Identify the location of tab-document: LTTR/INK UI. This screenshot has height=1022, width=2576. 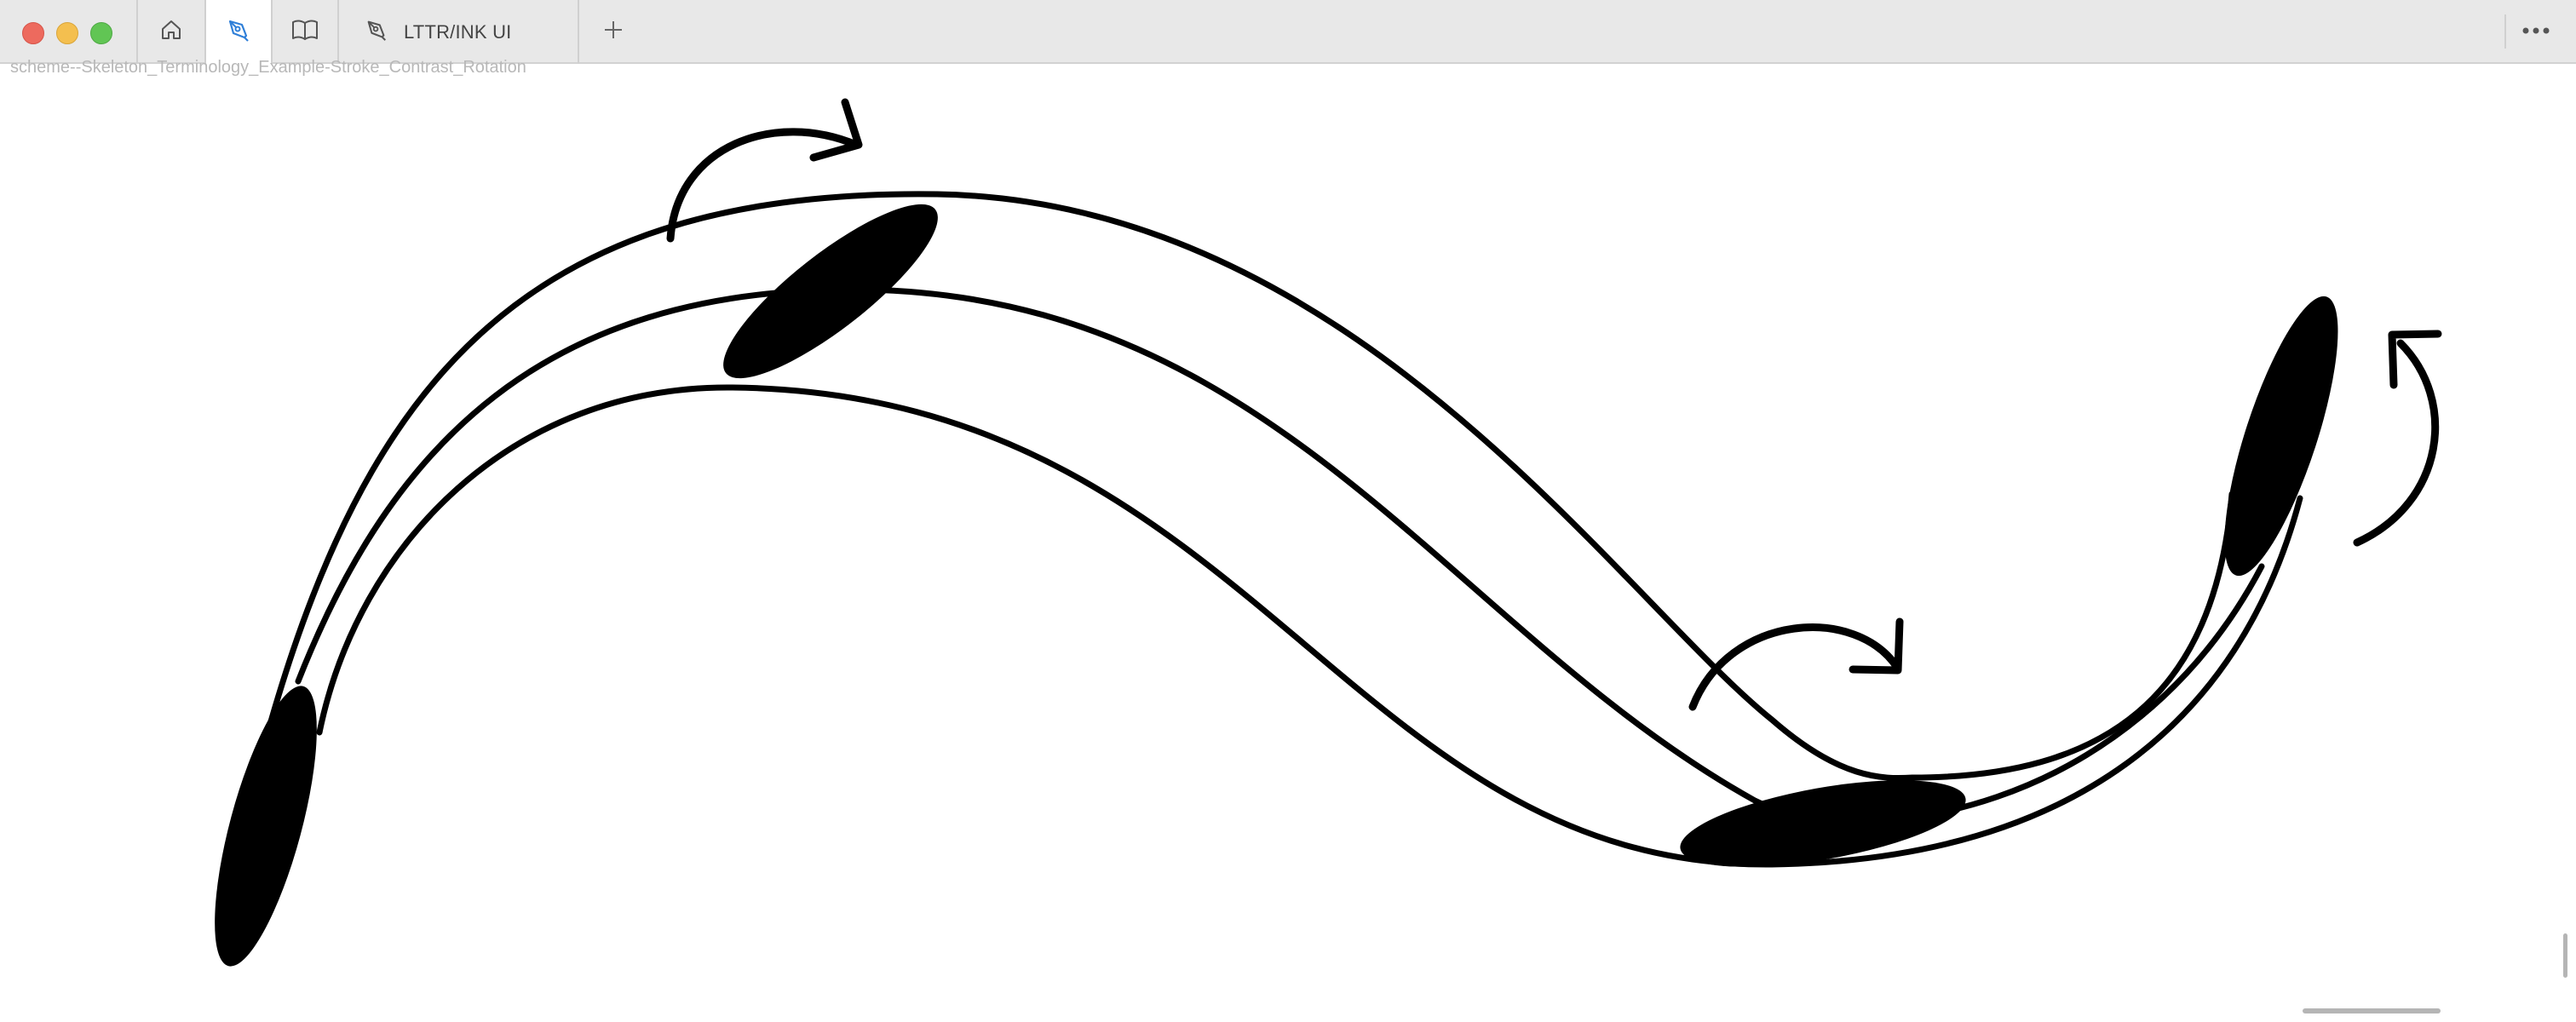
(459, 32).